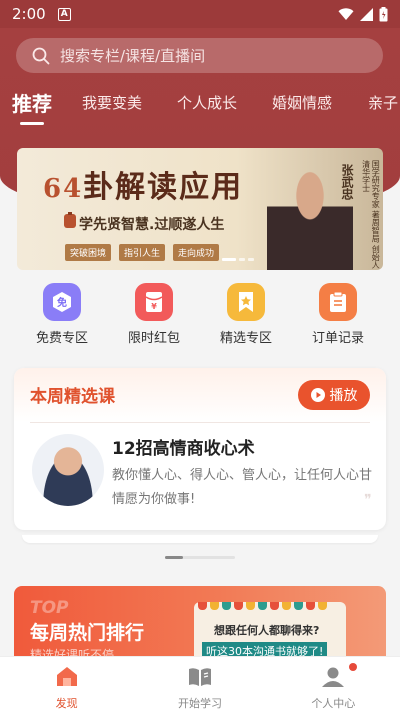 The width and height of the screenshot is (400, 711). I want to click on status-icons, so click(363, 14).